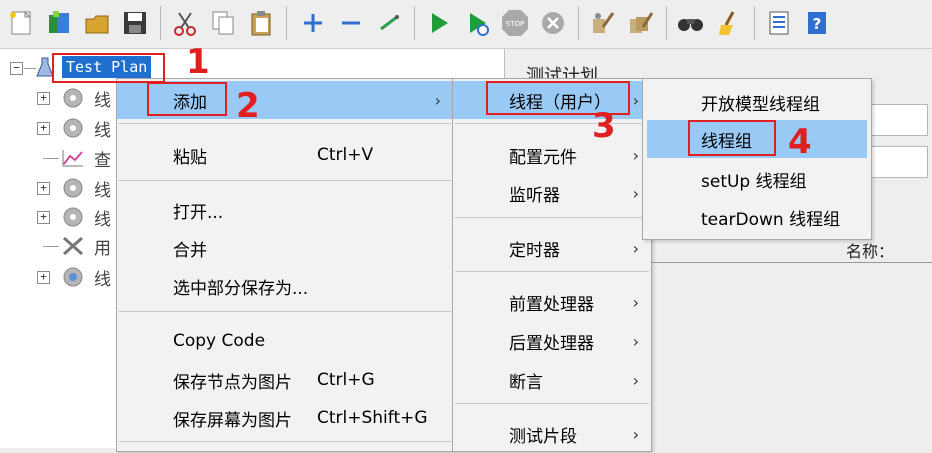 The image size is (932, 453). Describe the element at coordinates (534, 250) in the screenshot. I see `menu-item-label: 定时器` at that location.